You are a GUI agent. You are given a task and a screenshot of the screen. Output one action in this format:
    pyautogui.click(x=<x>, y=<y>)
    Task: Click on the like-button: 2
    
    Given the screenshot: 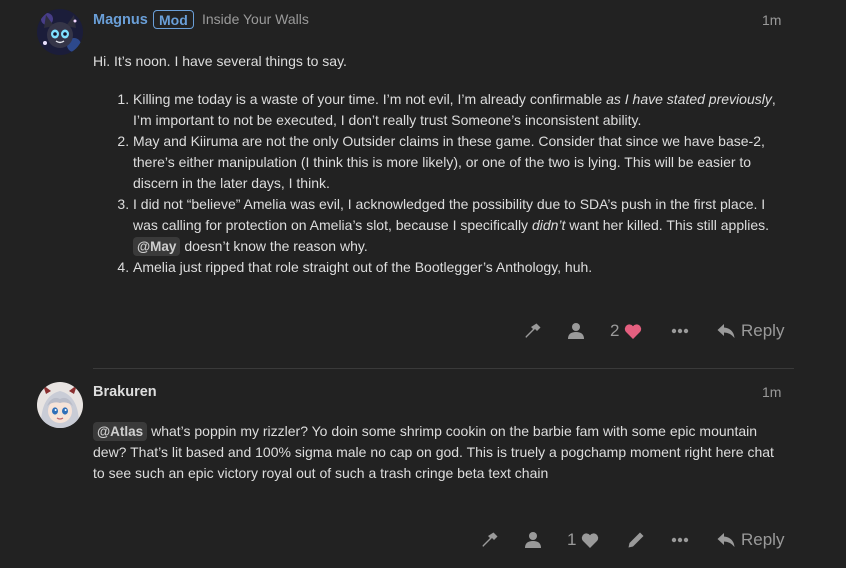 What is the action you would take?
    pyautogui.click(x=626, y=331)
    